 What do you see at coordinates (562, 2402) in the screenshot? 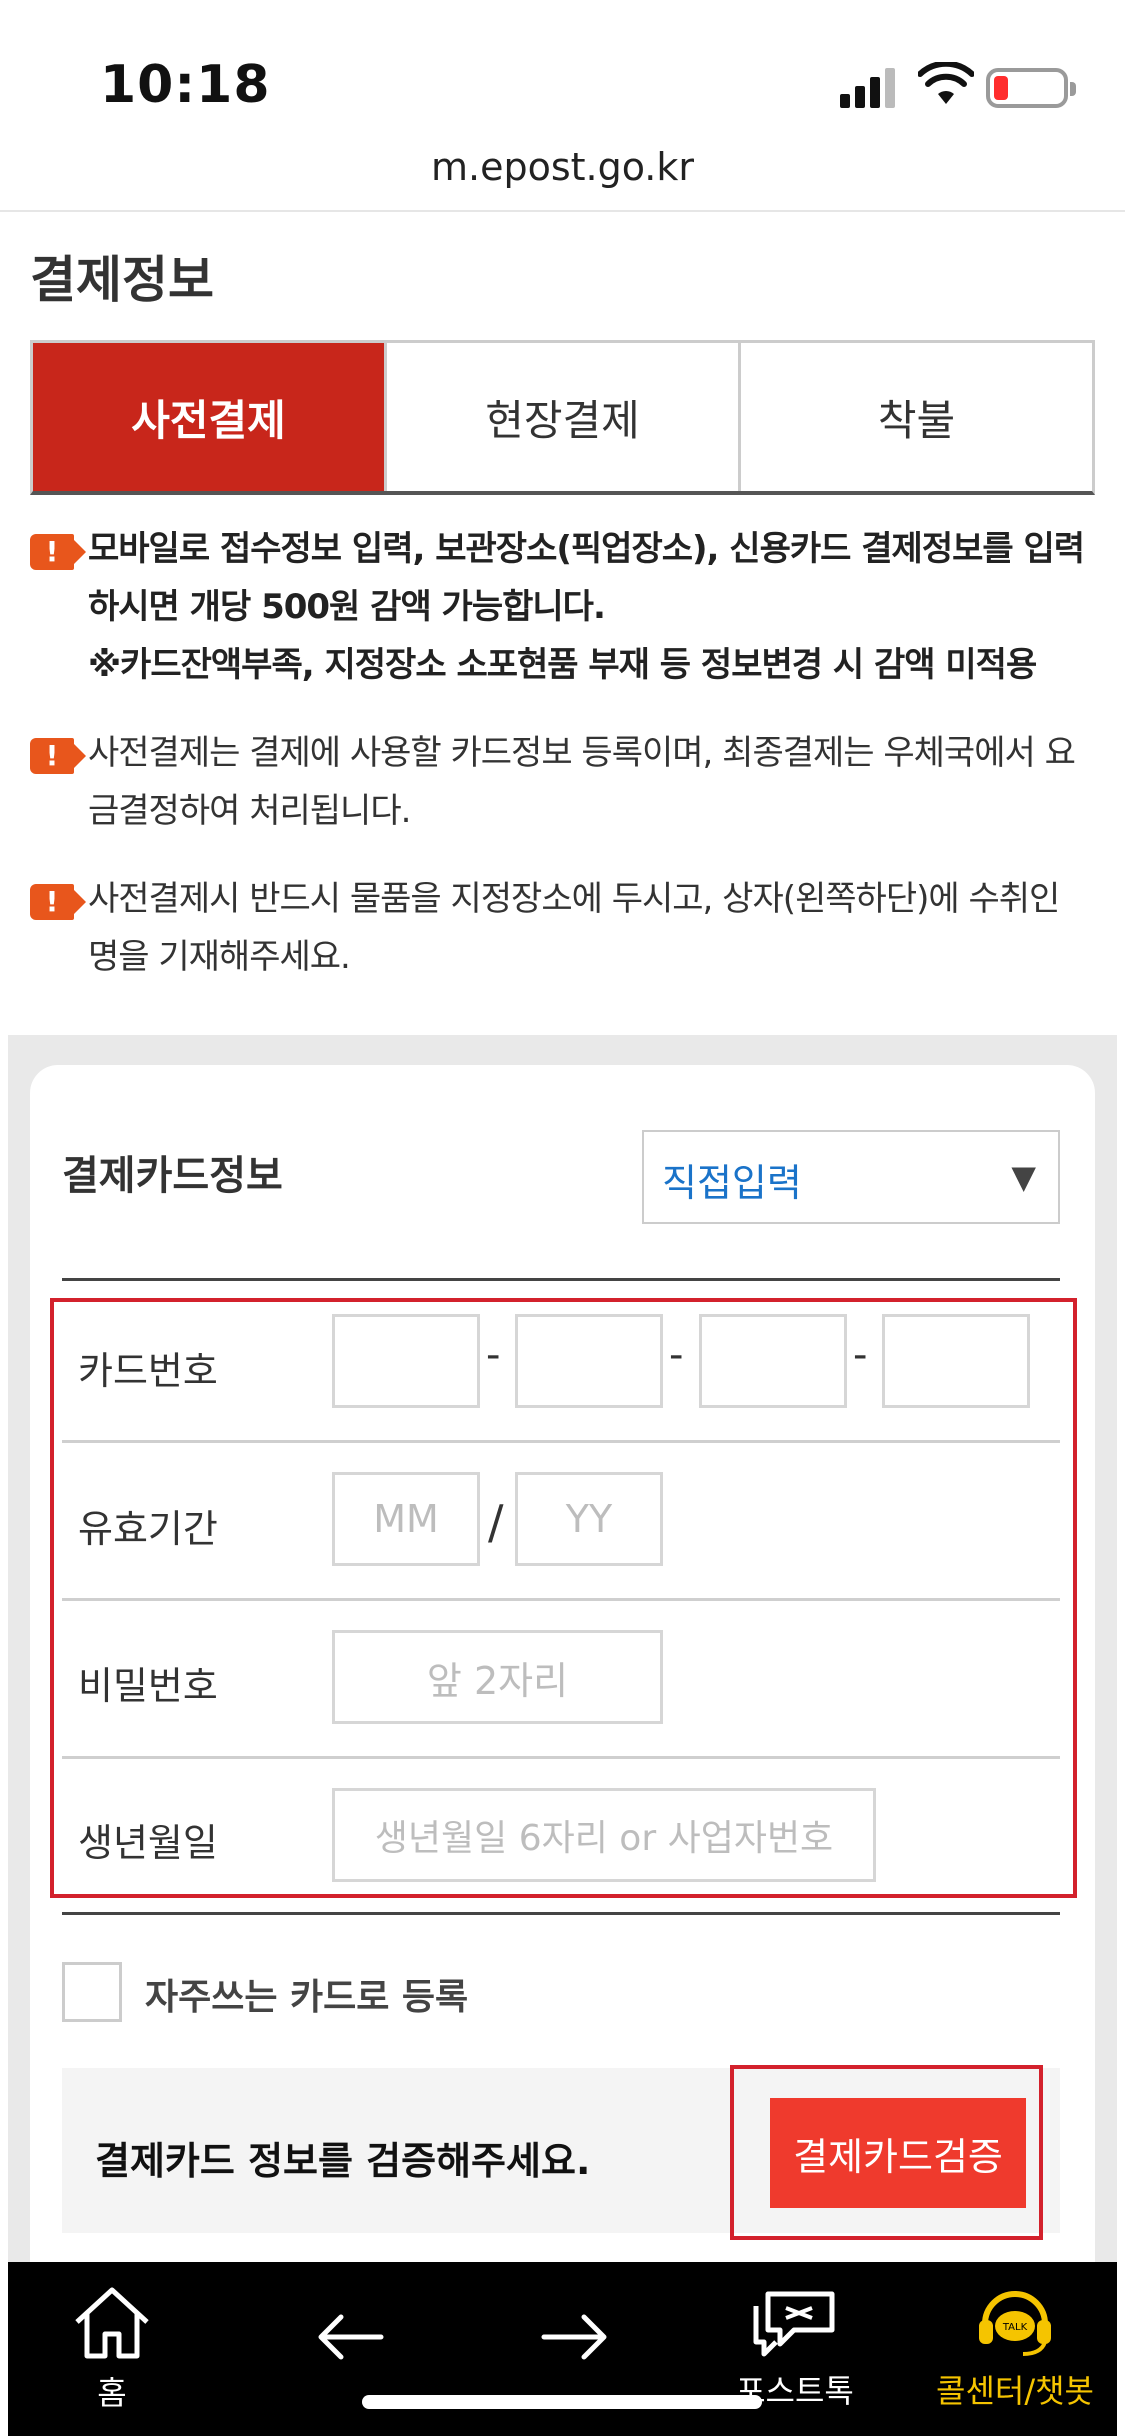
I see `home-indicator` at bounding box center [562, 2402].